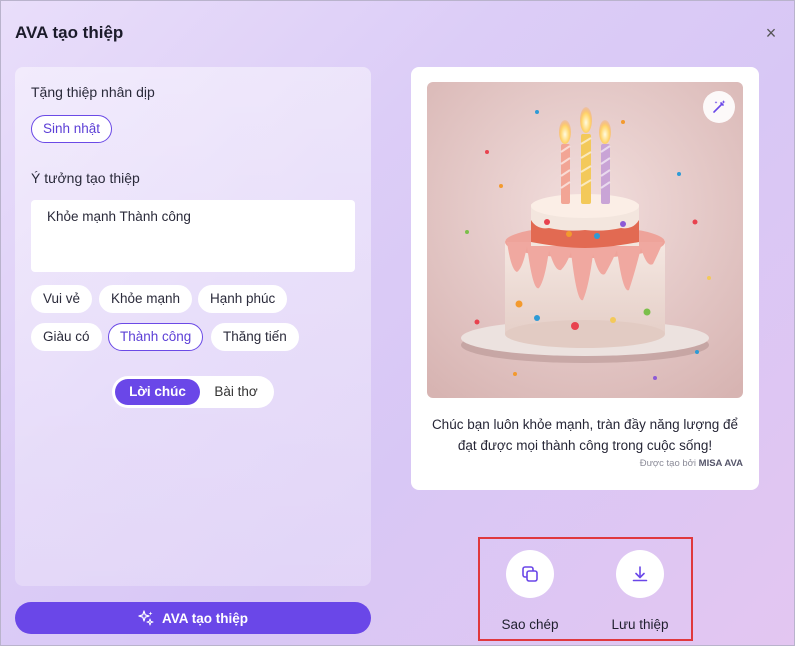 Image resolution: width=795 pixels, height=646 pixels. What do you see at coordinates (62, 299) in the screenshot?
I see `keyword-chip: Vui vẻ` at bounding box center [62, 299].